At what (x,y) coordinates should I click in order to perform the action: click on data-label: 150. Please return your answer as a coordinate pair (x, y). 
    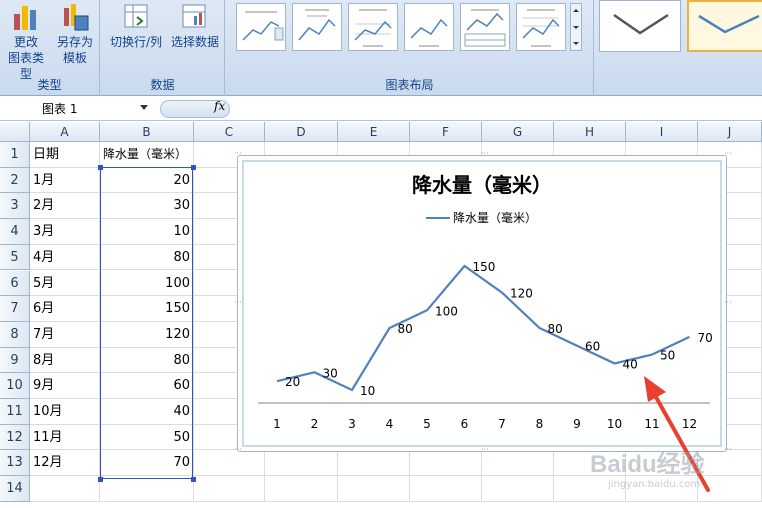
    Looking at the image, I should click on (484, 267).